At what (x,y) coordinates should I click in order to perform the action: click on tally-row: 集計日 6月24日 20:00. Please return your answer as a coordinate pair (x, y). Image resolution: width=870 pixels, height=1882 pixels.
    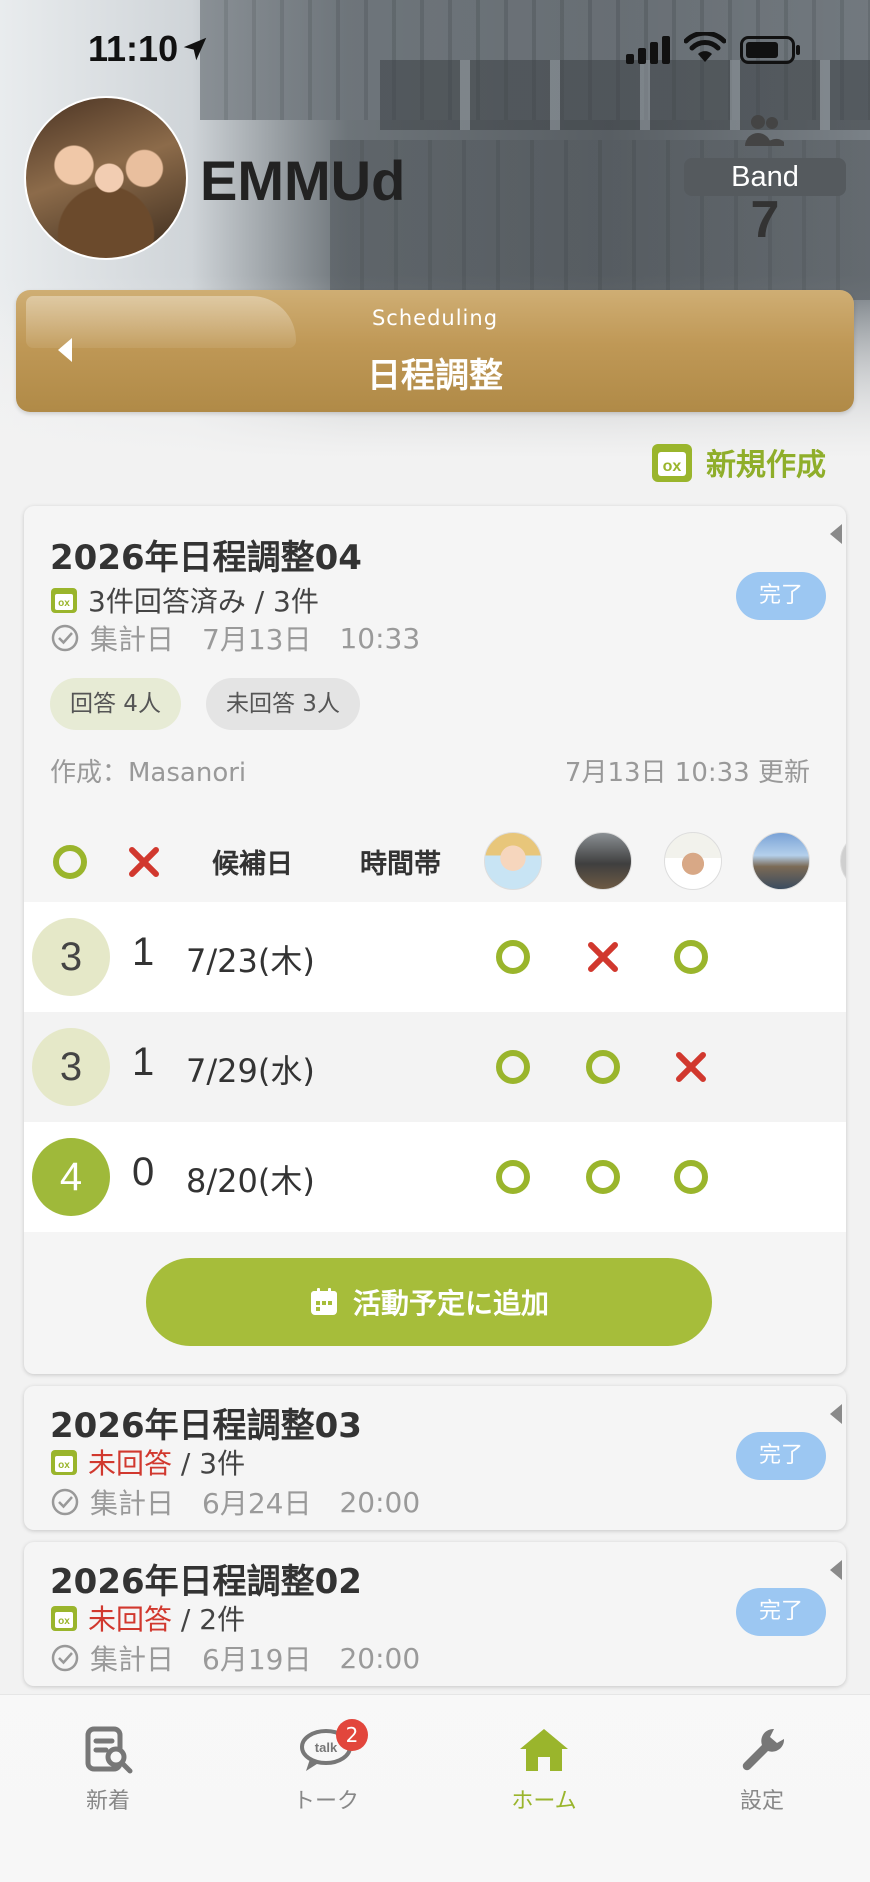
    Looking at the image, I should click on (235, 1502).